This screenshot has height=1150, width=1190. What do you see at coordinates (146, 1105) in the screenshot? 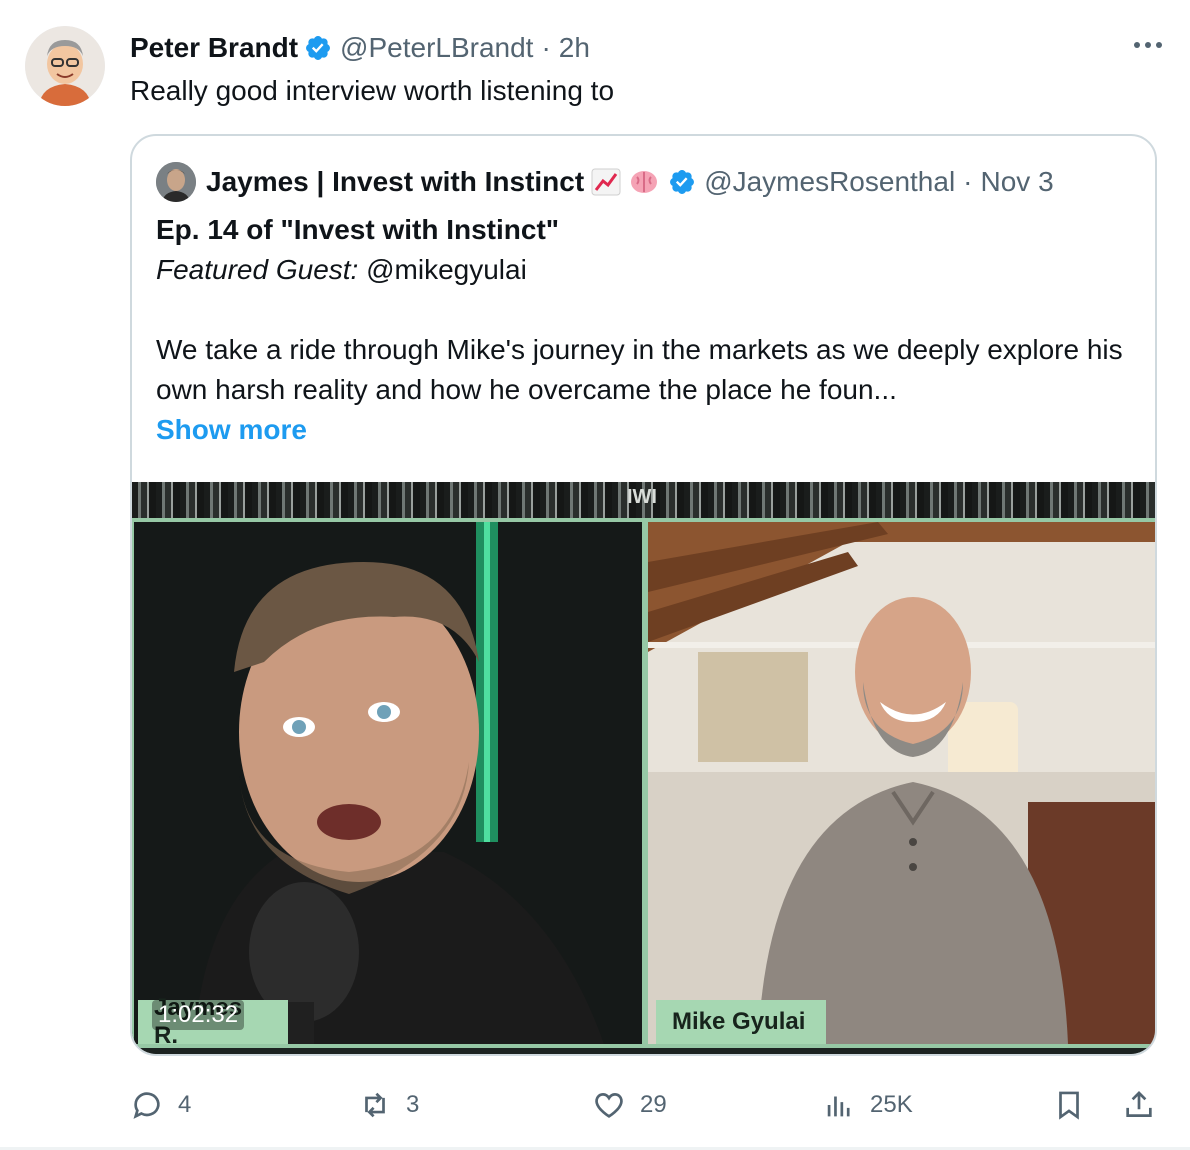
I see `reply-icon` at bounding box center [146, 1105].